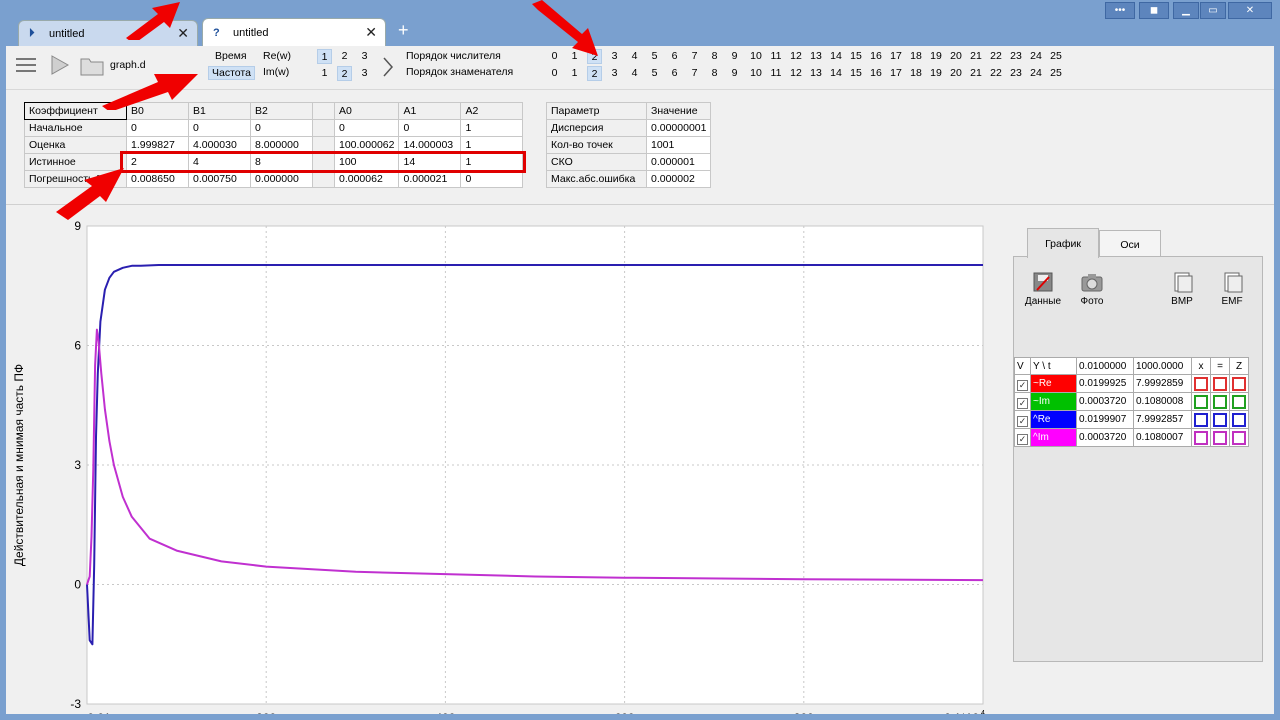 The width and height of the screenshot is (1280, 720). What do you see at coordinates (1043, 289) in the screenshot?
I see `data-button: Данные` at bounding box center [1043, 289].